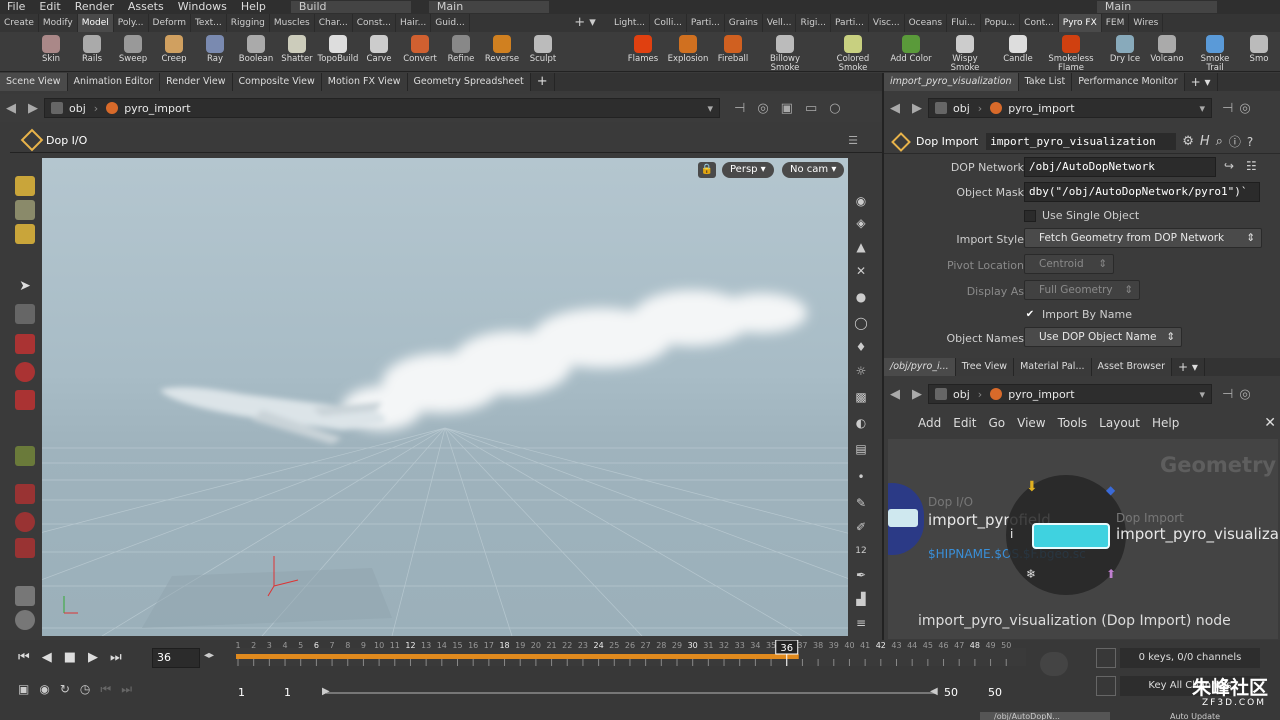 The image size is (1280, 720). What do you see at coordinates (1018, 52) in the screenshot?
I see `shelf-tool-right-7: Candle` at bounding box center [1018, 52].